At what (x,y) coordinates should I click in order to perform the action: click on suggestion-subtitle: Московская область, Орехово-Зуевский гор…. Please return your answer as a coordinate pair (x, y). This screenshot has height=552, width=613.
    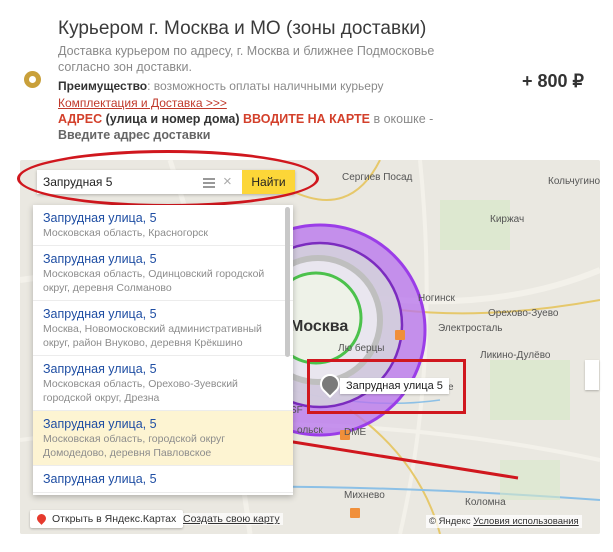
    Looking at the image, I should click on (140, 391).